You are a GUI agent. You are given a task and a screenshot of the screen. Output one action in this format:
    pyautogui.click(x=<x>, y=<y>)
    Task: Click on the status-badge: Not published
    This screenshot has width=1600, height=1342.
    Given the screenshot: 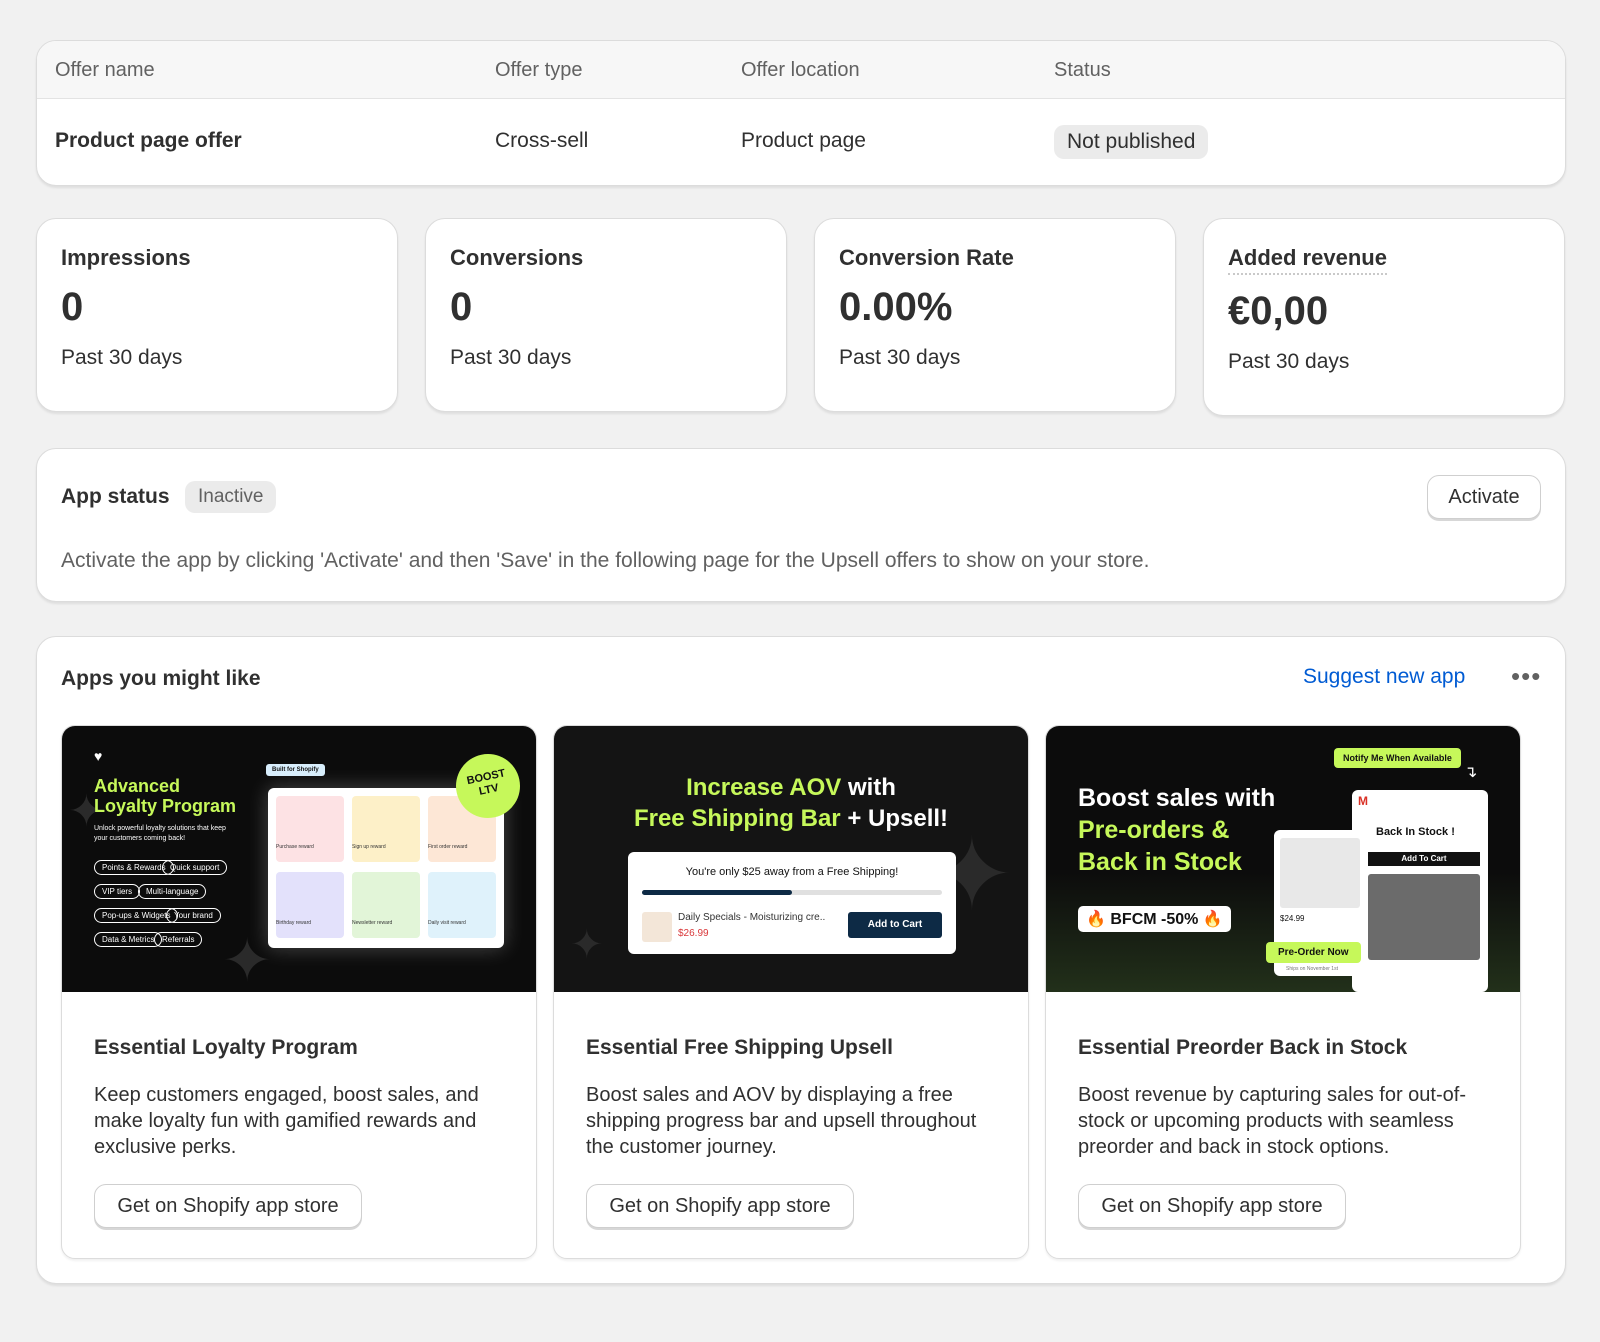 What is the action you would take?
    pyautogui.click(x=1131, y=142)
    